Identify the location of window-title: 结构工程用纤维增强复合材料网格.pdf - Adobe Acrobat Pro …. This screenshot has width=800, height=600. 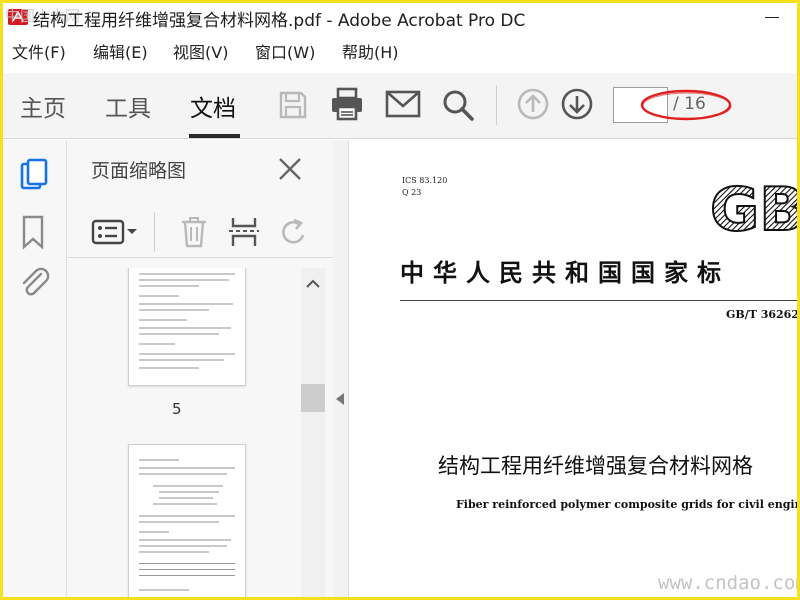
(279, 21).